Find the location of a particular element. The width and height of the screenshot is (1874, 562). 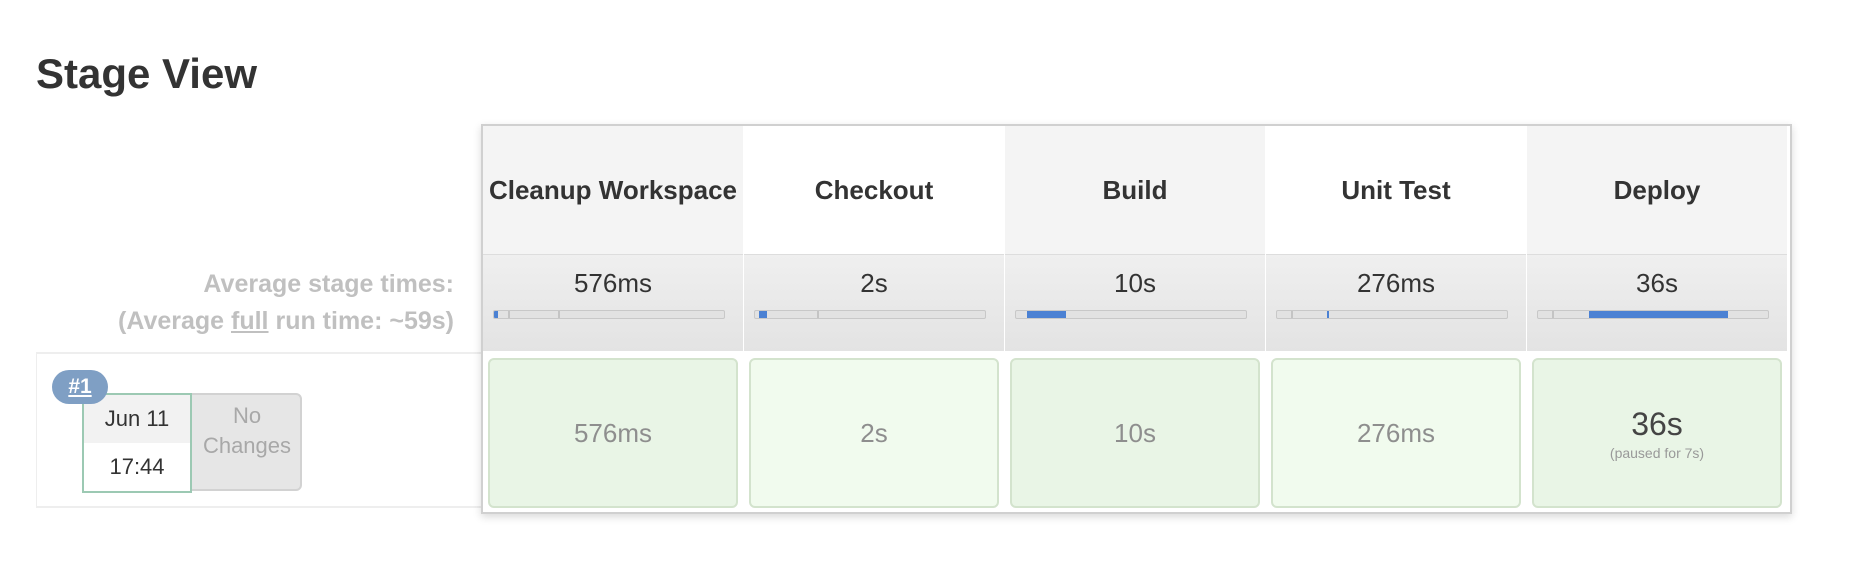

average-full-run-time-label: (Average full run time: ~59s) is located at coordinates (247, 321).